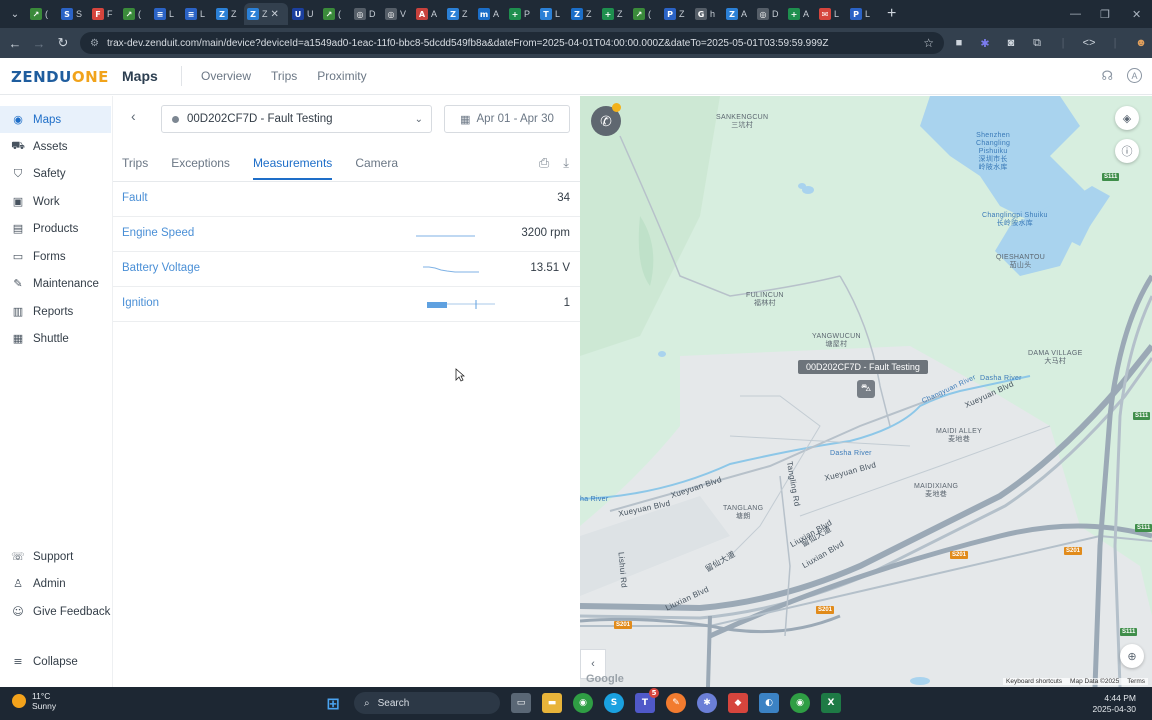 Image resolution: width=1152 pixels, height=720 pixels. What do you see at coordinates (490, 14) in the screenshot?
I see `browser-tab: mA` at bounding box center [490, 14].